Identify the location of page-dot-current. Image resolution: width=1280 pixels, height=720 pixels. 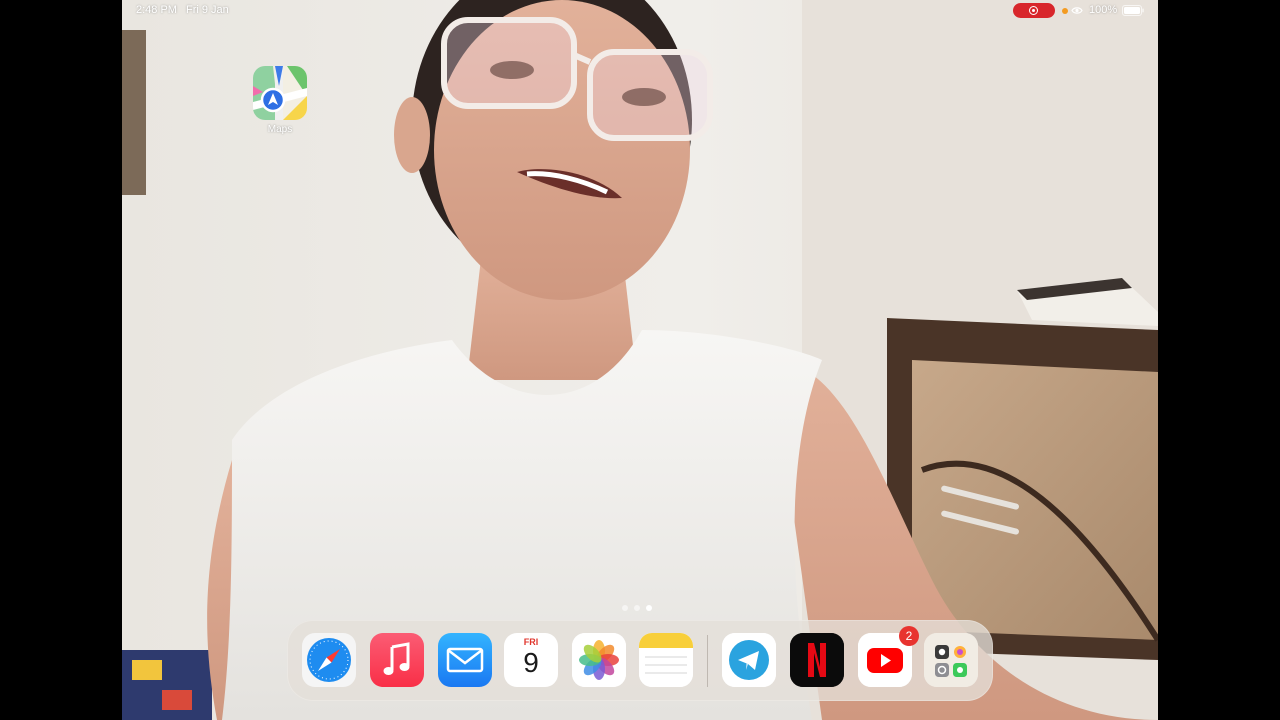
(649, 608).